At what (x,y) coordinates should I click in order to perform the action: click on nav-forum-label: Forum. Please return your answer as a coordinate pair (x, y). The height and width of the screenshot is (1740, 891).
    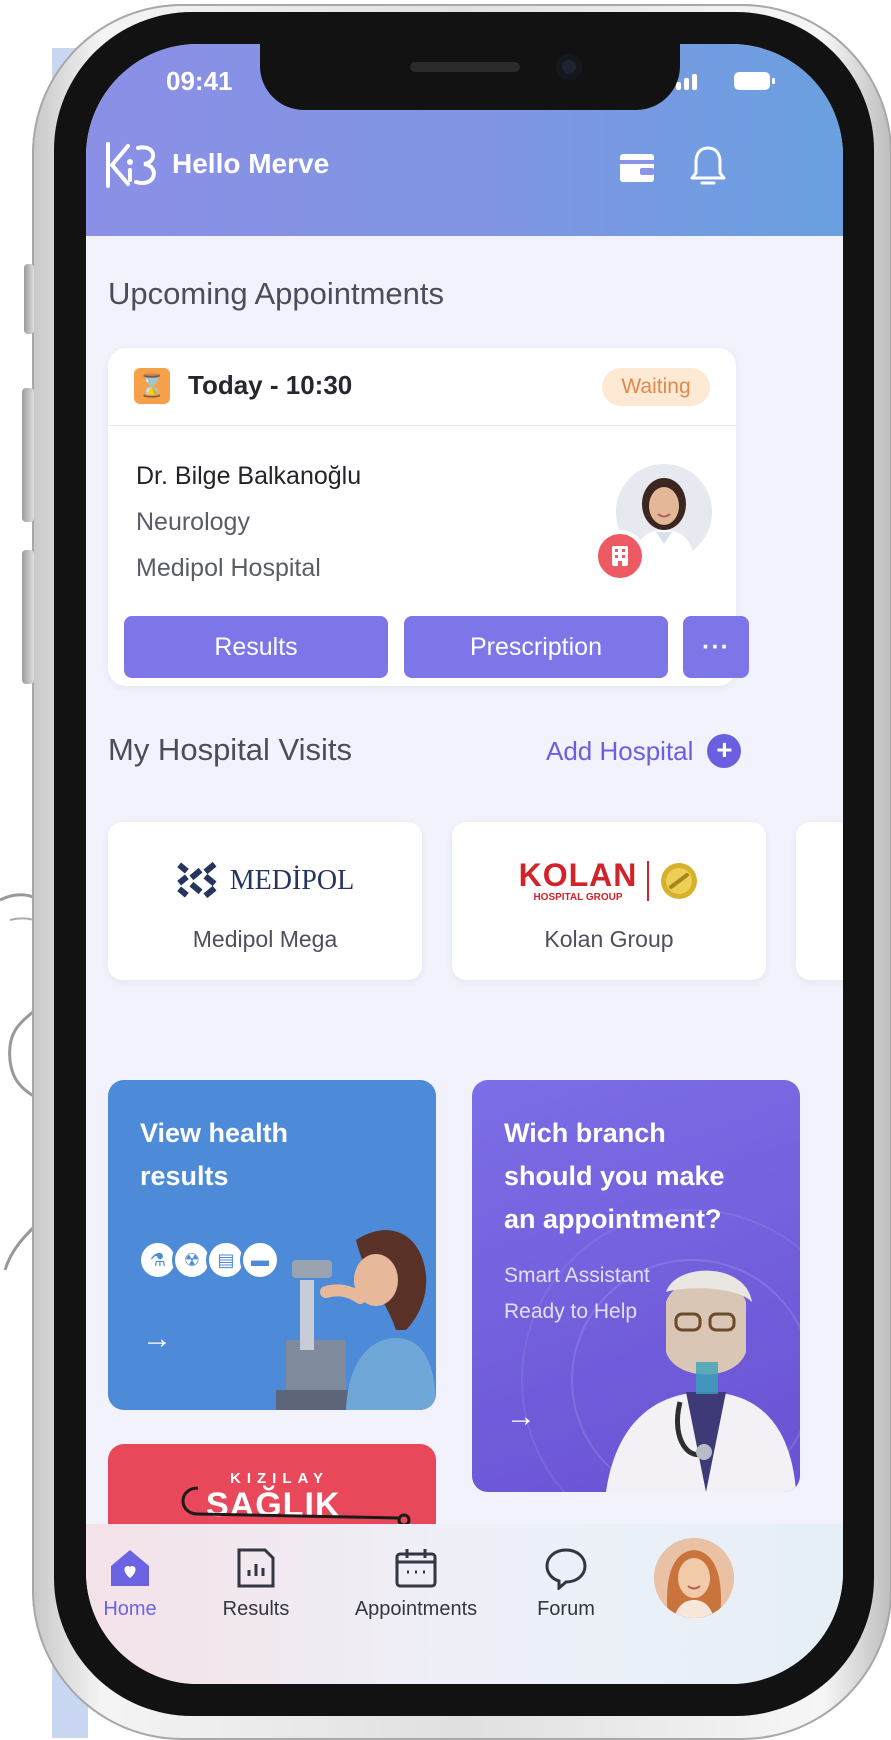
    Looking at the image, I should click on (566, 1609).